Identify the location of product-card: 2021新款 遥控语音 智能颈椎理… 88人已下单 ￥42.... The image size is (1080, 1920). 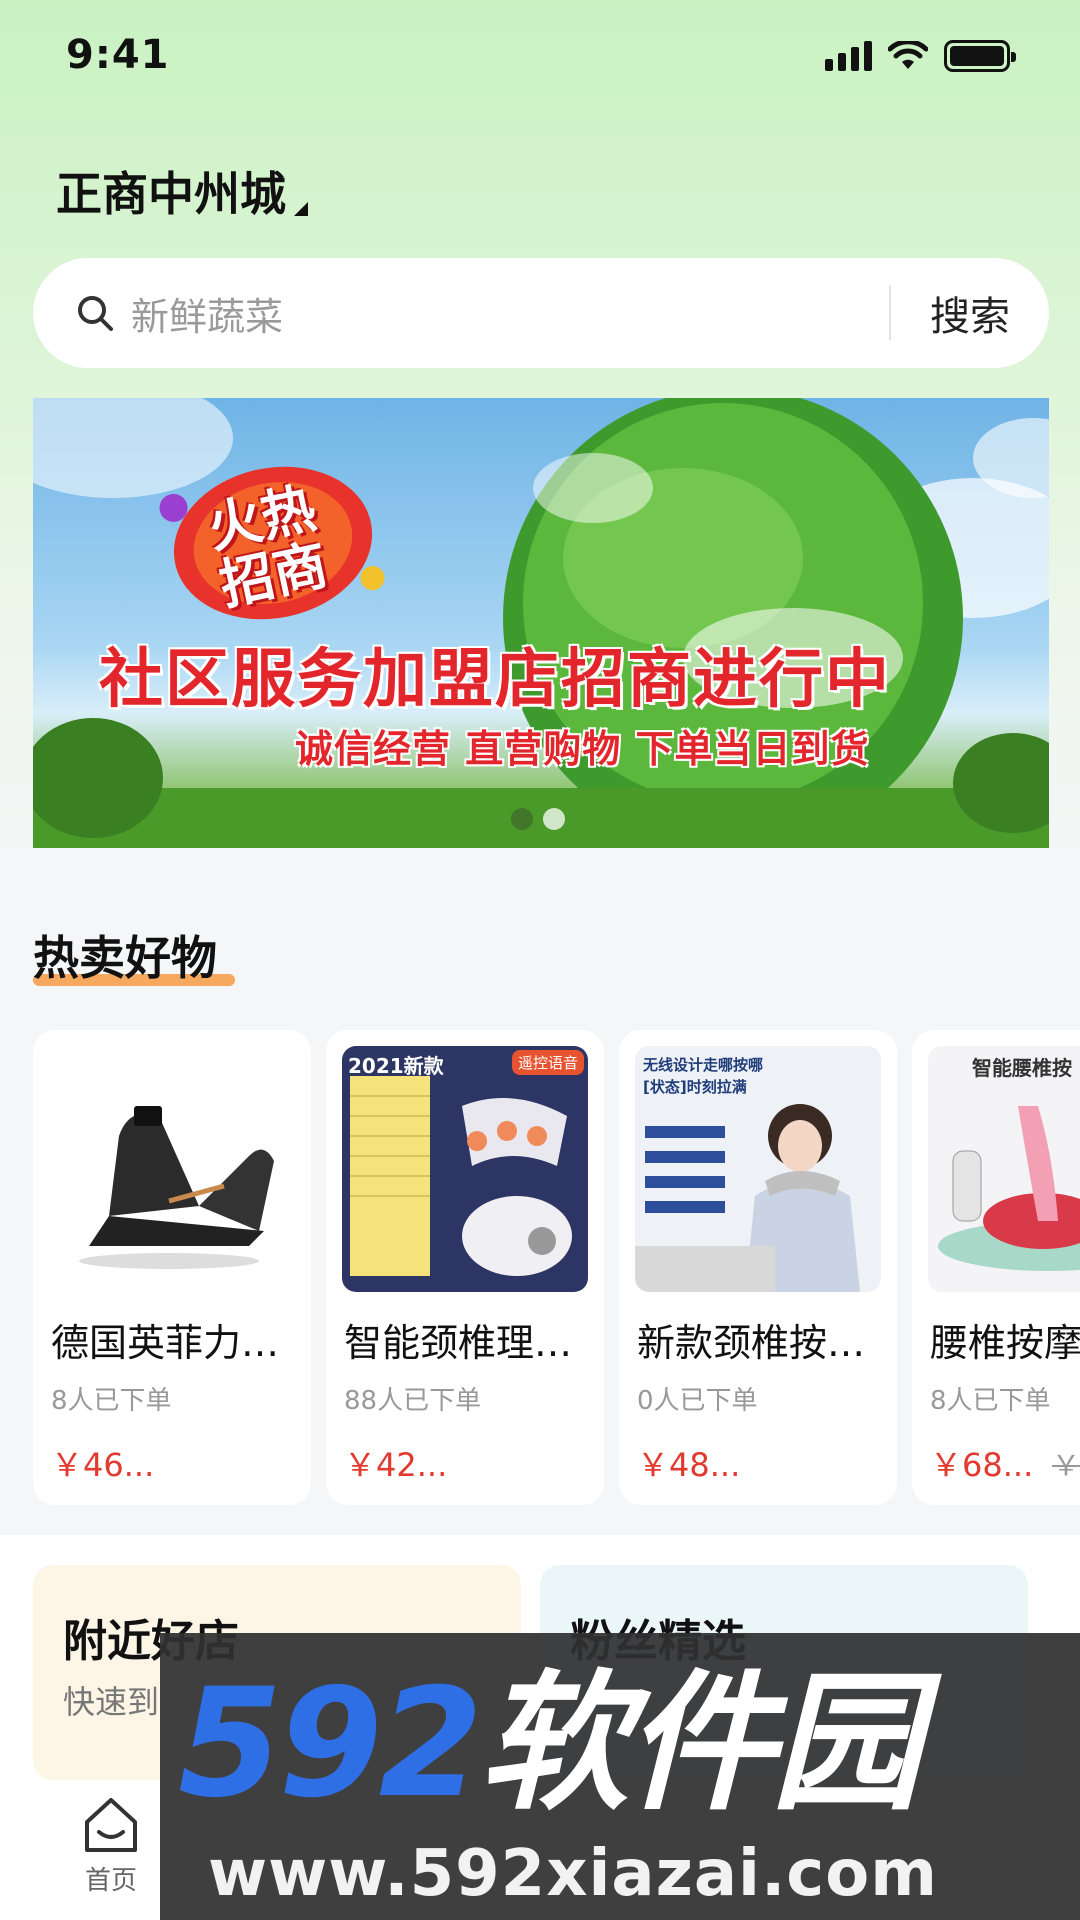
(465, 1267).